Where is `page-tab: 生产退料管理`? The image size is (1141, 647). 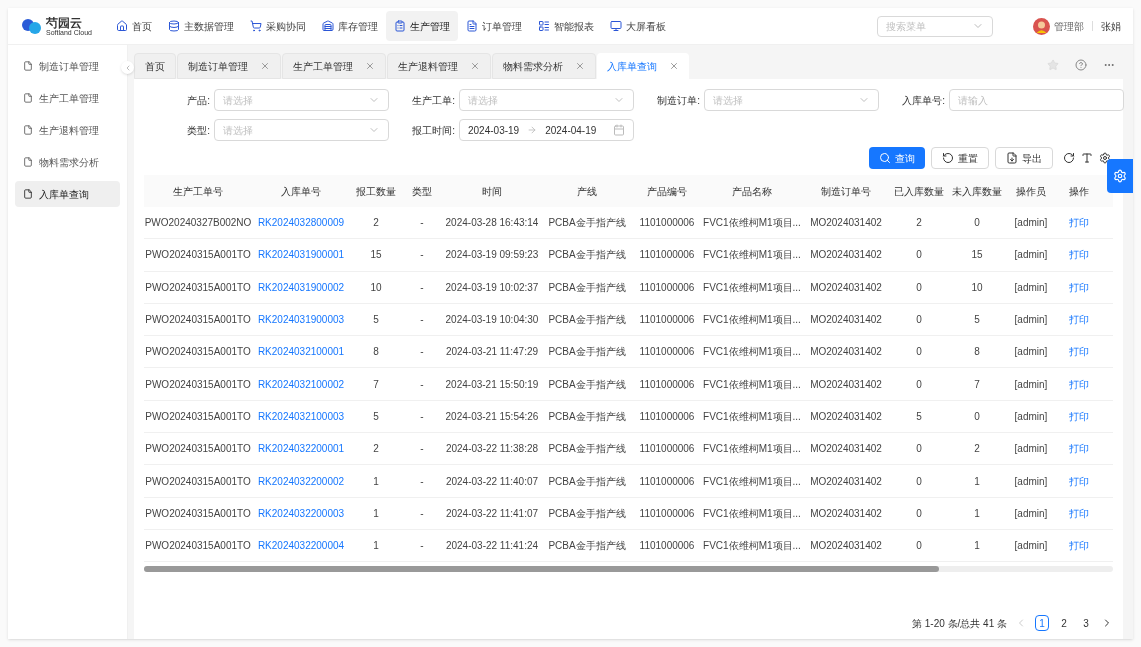
page-tab: 生产退料管理 is located at coordinates (439, 66).